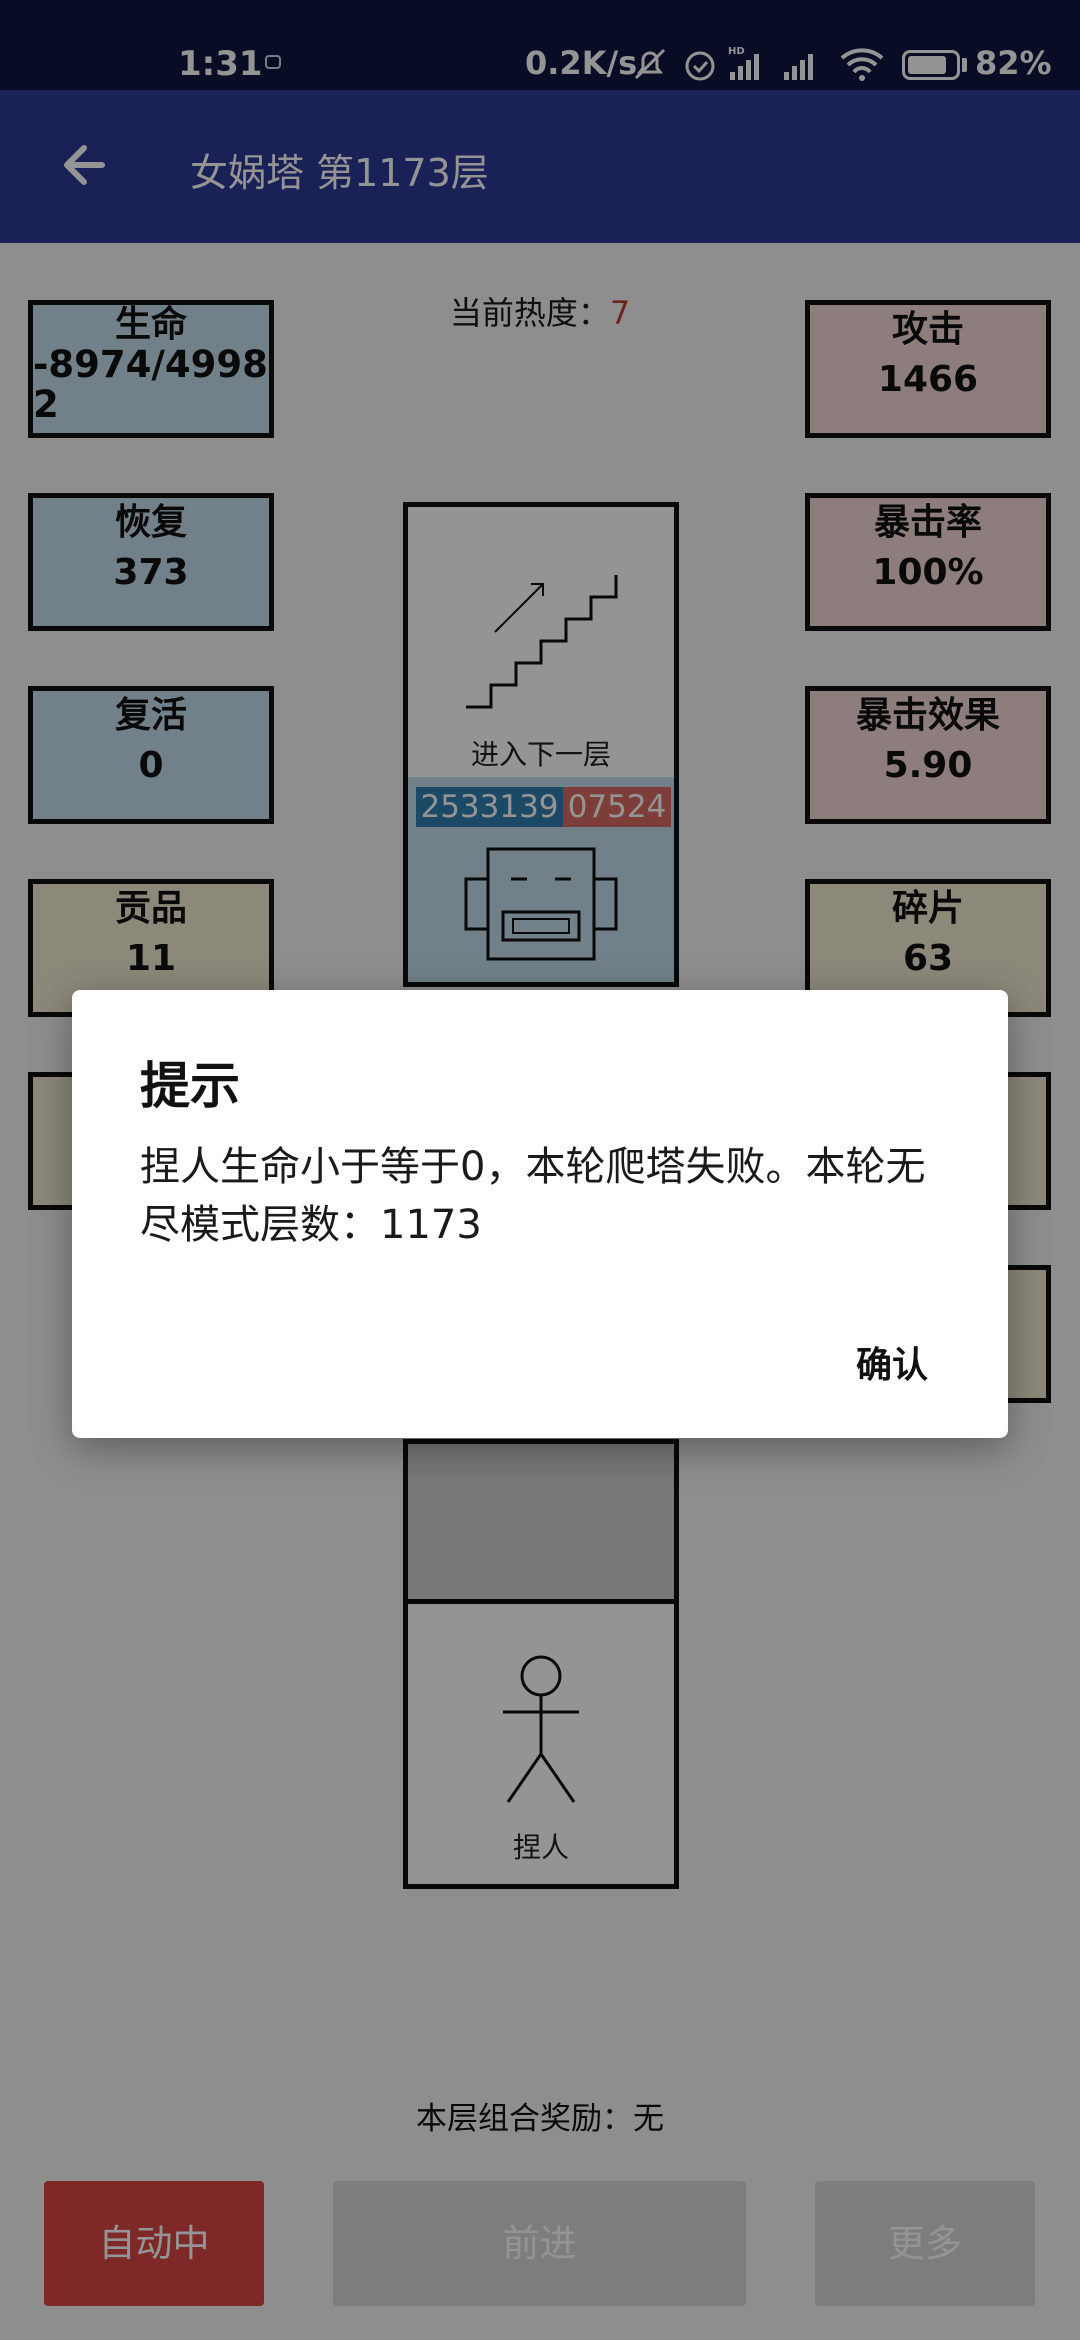 The height and width of the screenshot is (2340, 1080). What do you see at coordinates (533, 1196) in the screenshot?
I see `dialog-message: 捏人生命小于等于0，本轮爬塔失败。本轮无尽模式层数：1173` at bounding box center [533, 1196].